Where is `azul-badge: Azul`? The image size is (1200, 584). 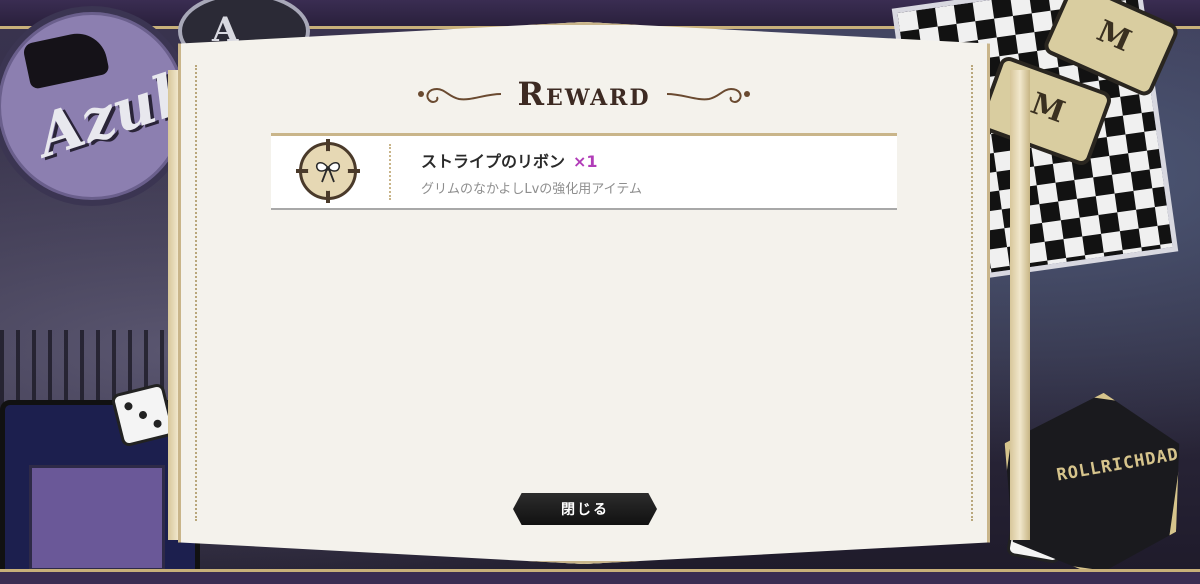
azul-badge: Azul is located at coordinates (96, 106).